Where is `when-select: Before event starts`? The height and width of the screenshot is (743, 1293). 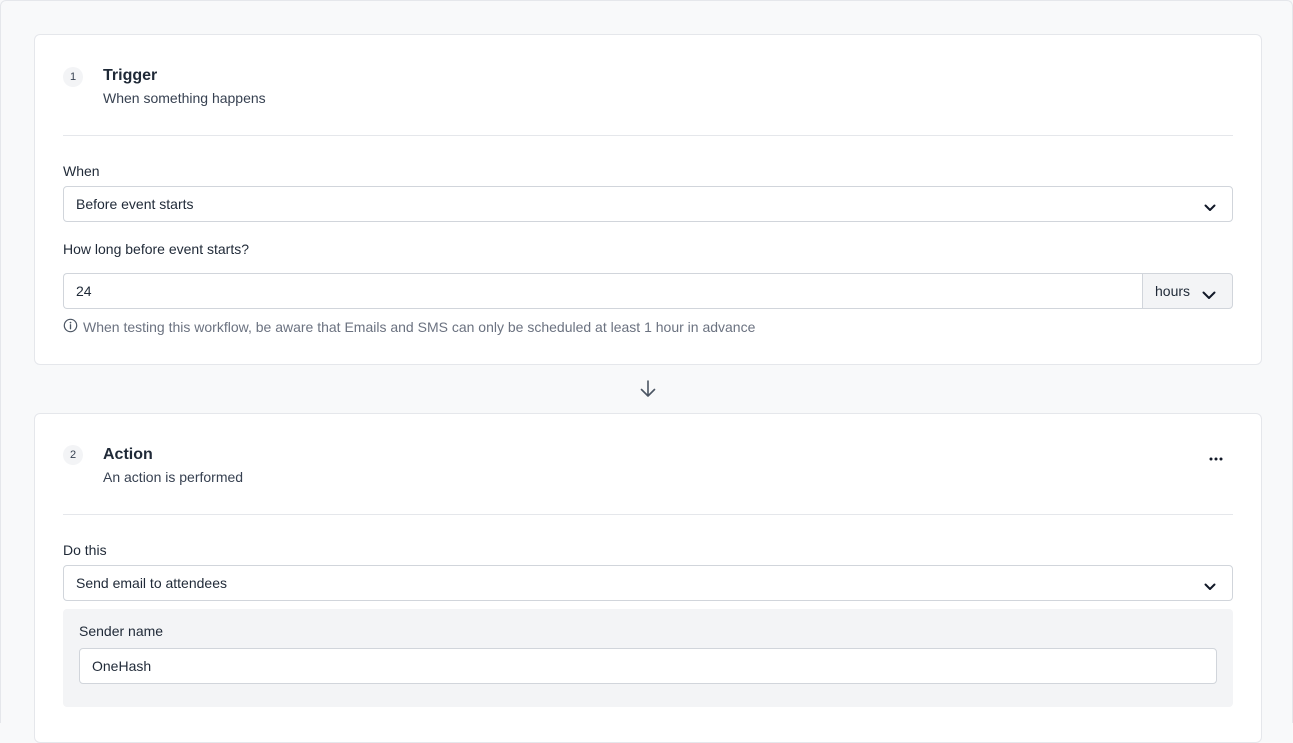 when-select: Before event starts is located at coordinates (648, 204).